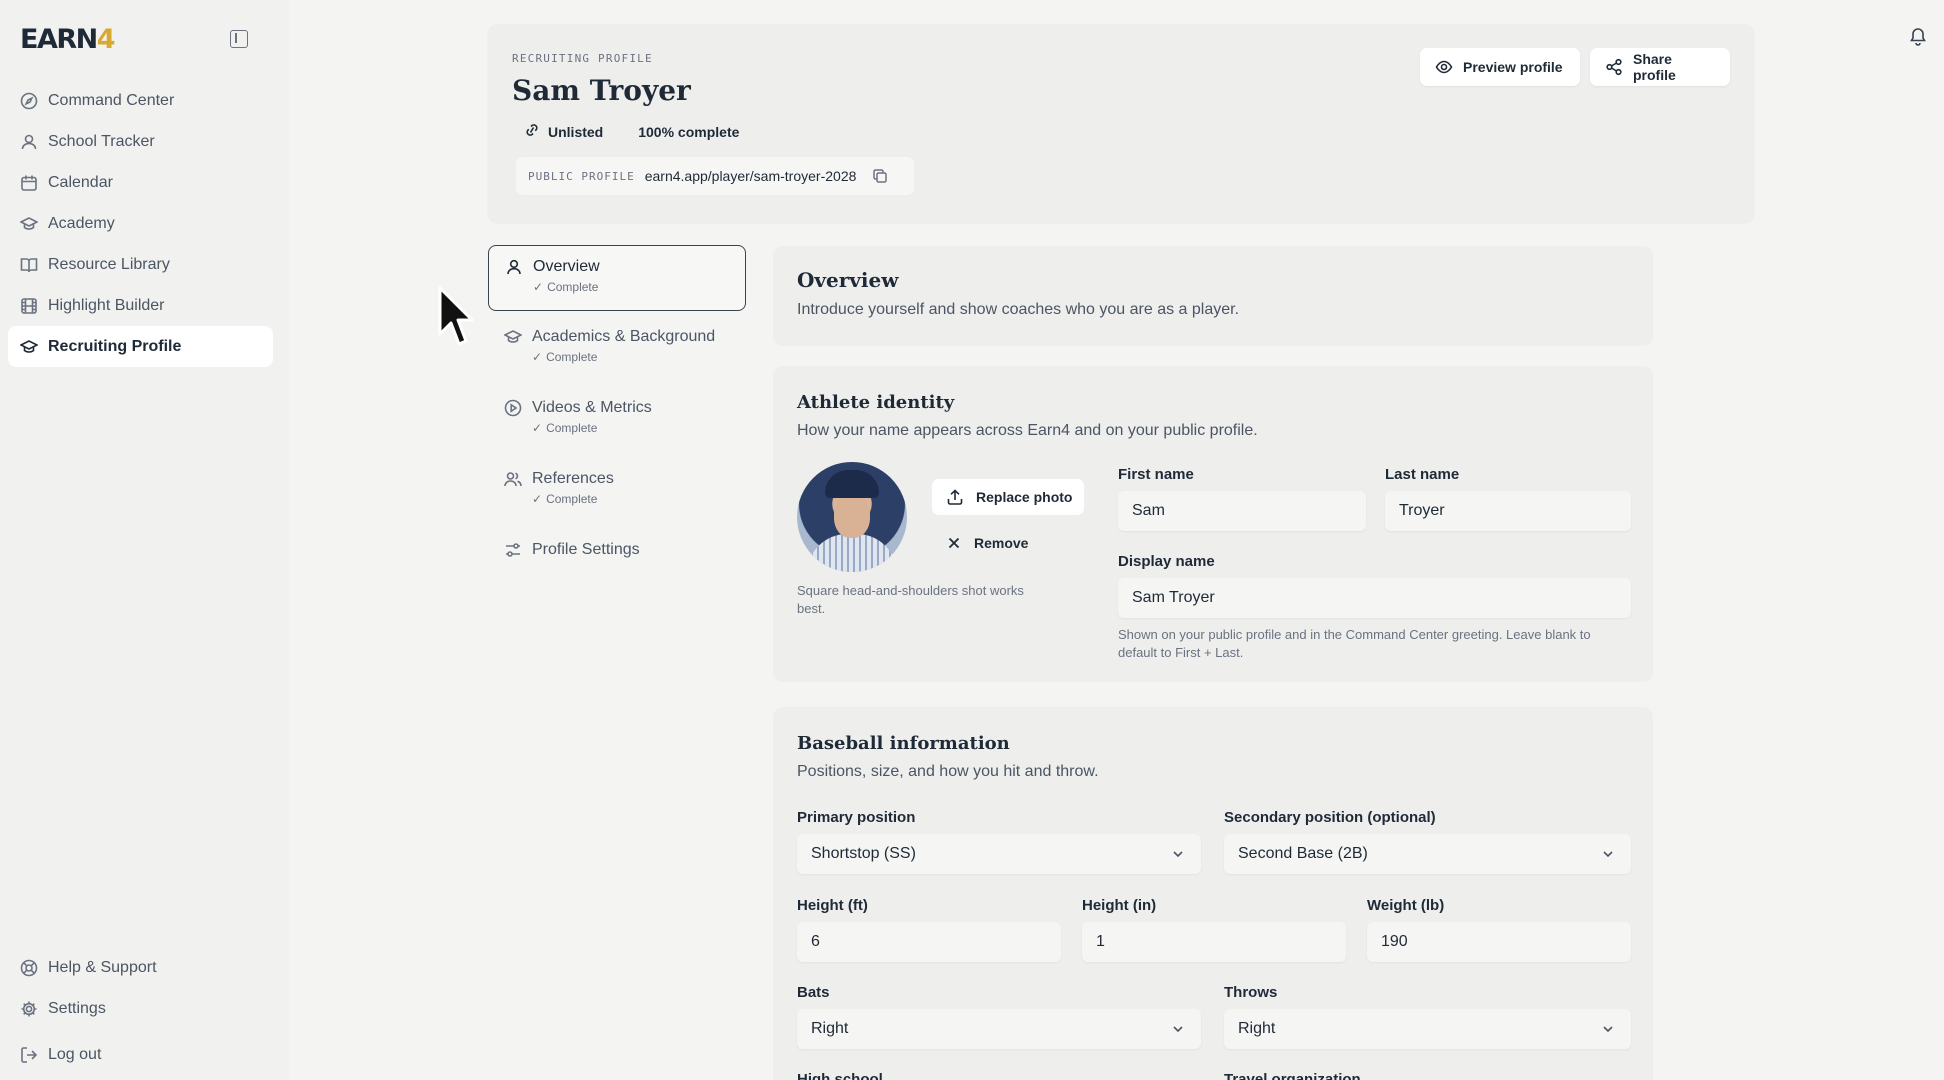 The height and width of the screenshot is (1080, 1944). Describe the element at coordinates (1422, 474) in the screenshot. I see `last-name-label: Last name` at that location.